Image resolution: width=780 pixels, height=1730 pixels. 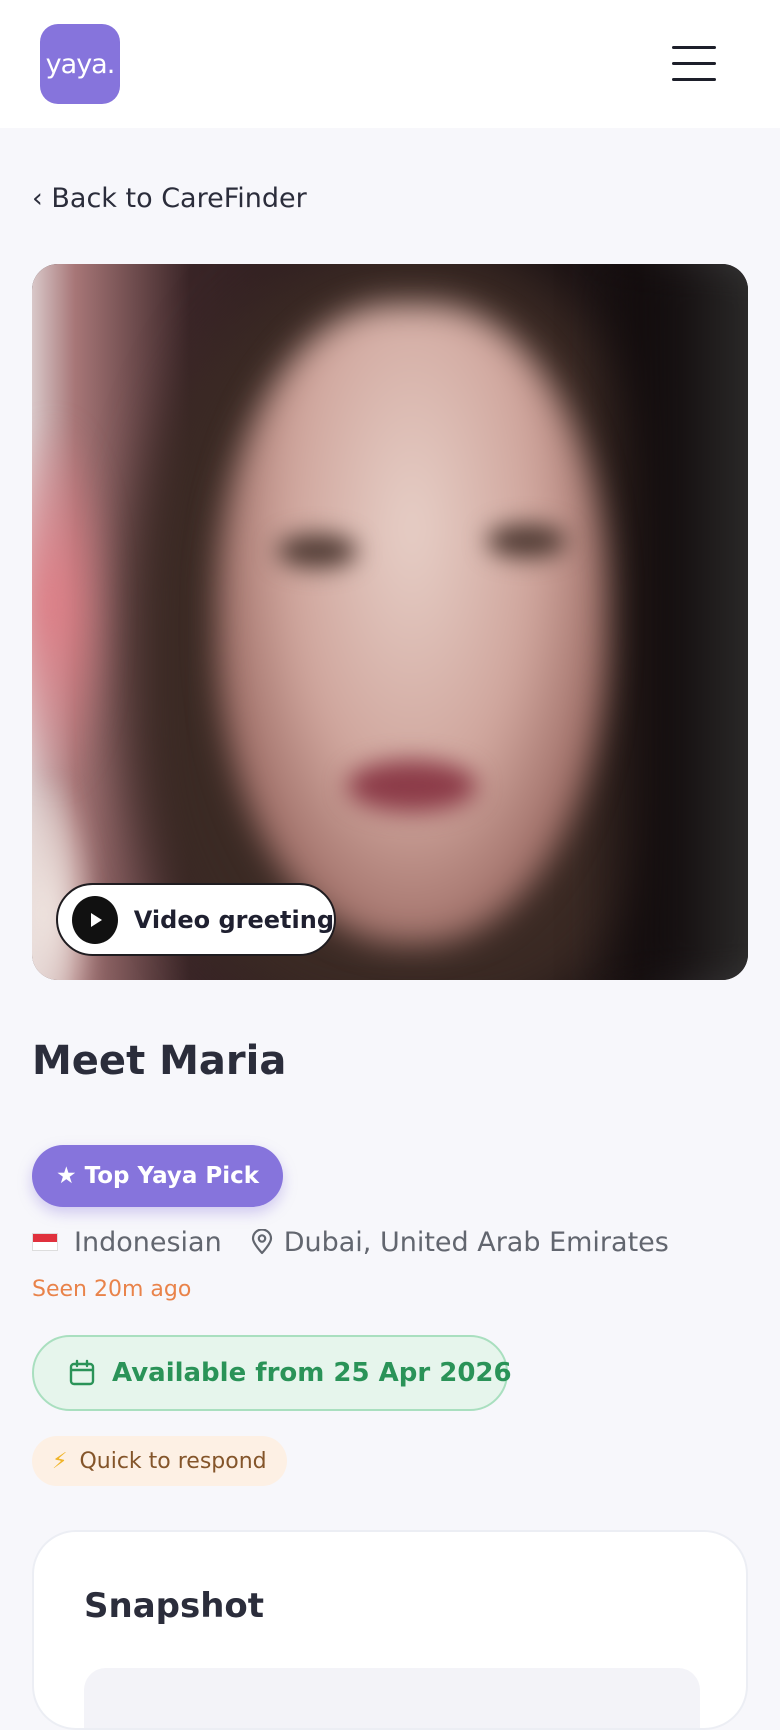 What do you see at coordinates (694, 65) in the screenshot?
I see `hamburger-menu-icon` at bounding box center [694, 65].